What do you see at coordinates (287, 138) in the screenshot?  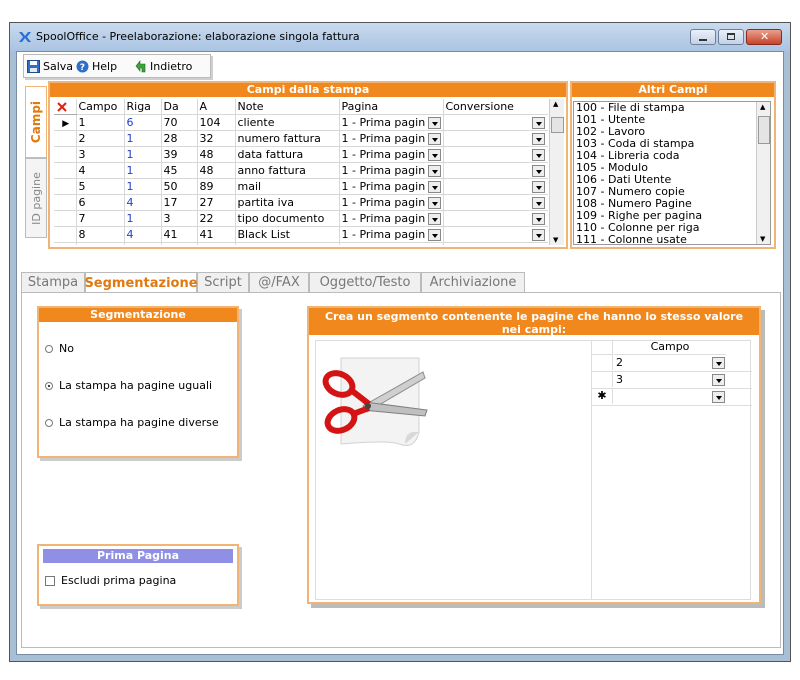 I see `cell-note: numero fattura` at bounding box center [287, 138].